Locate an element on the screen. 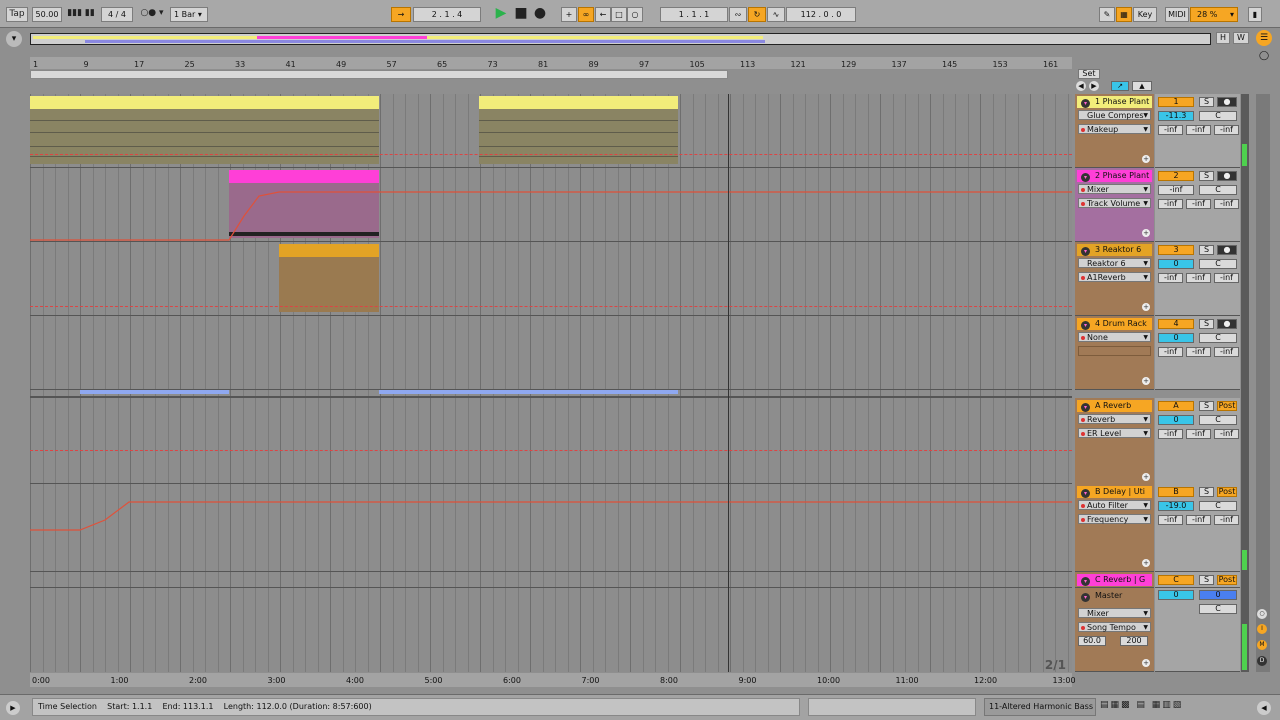  track-header: ▾ B Delay | Uti Auto Filter ▼ Frequency ▼ + is located at coordinates (1114, 528).